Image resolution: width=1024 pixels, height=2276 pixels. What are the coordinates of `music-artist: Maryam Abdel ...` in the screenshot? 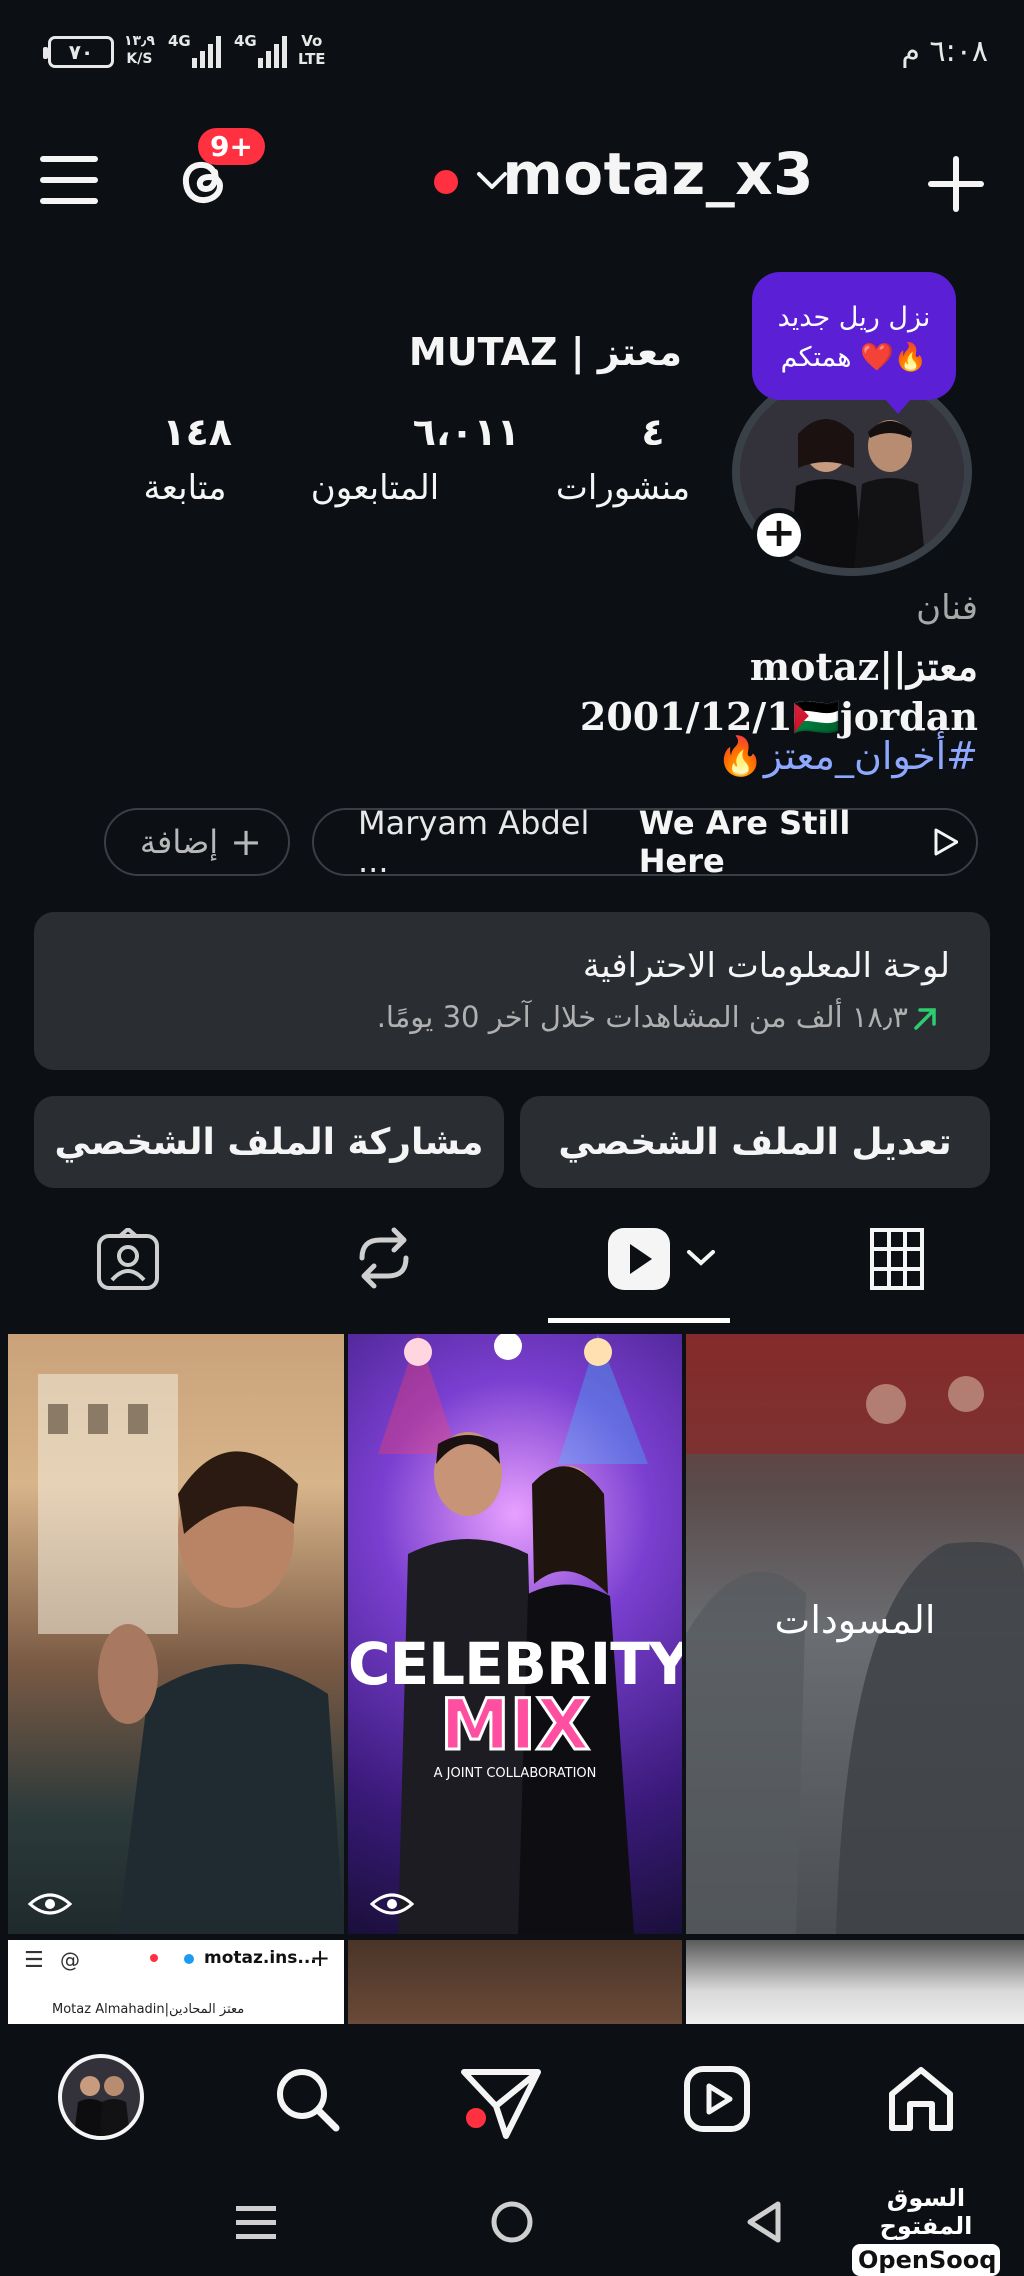 It's located at (474, 842).